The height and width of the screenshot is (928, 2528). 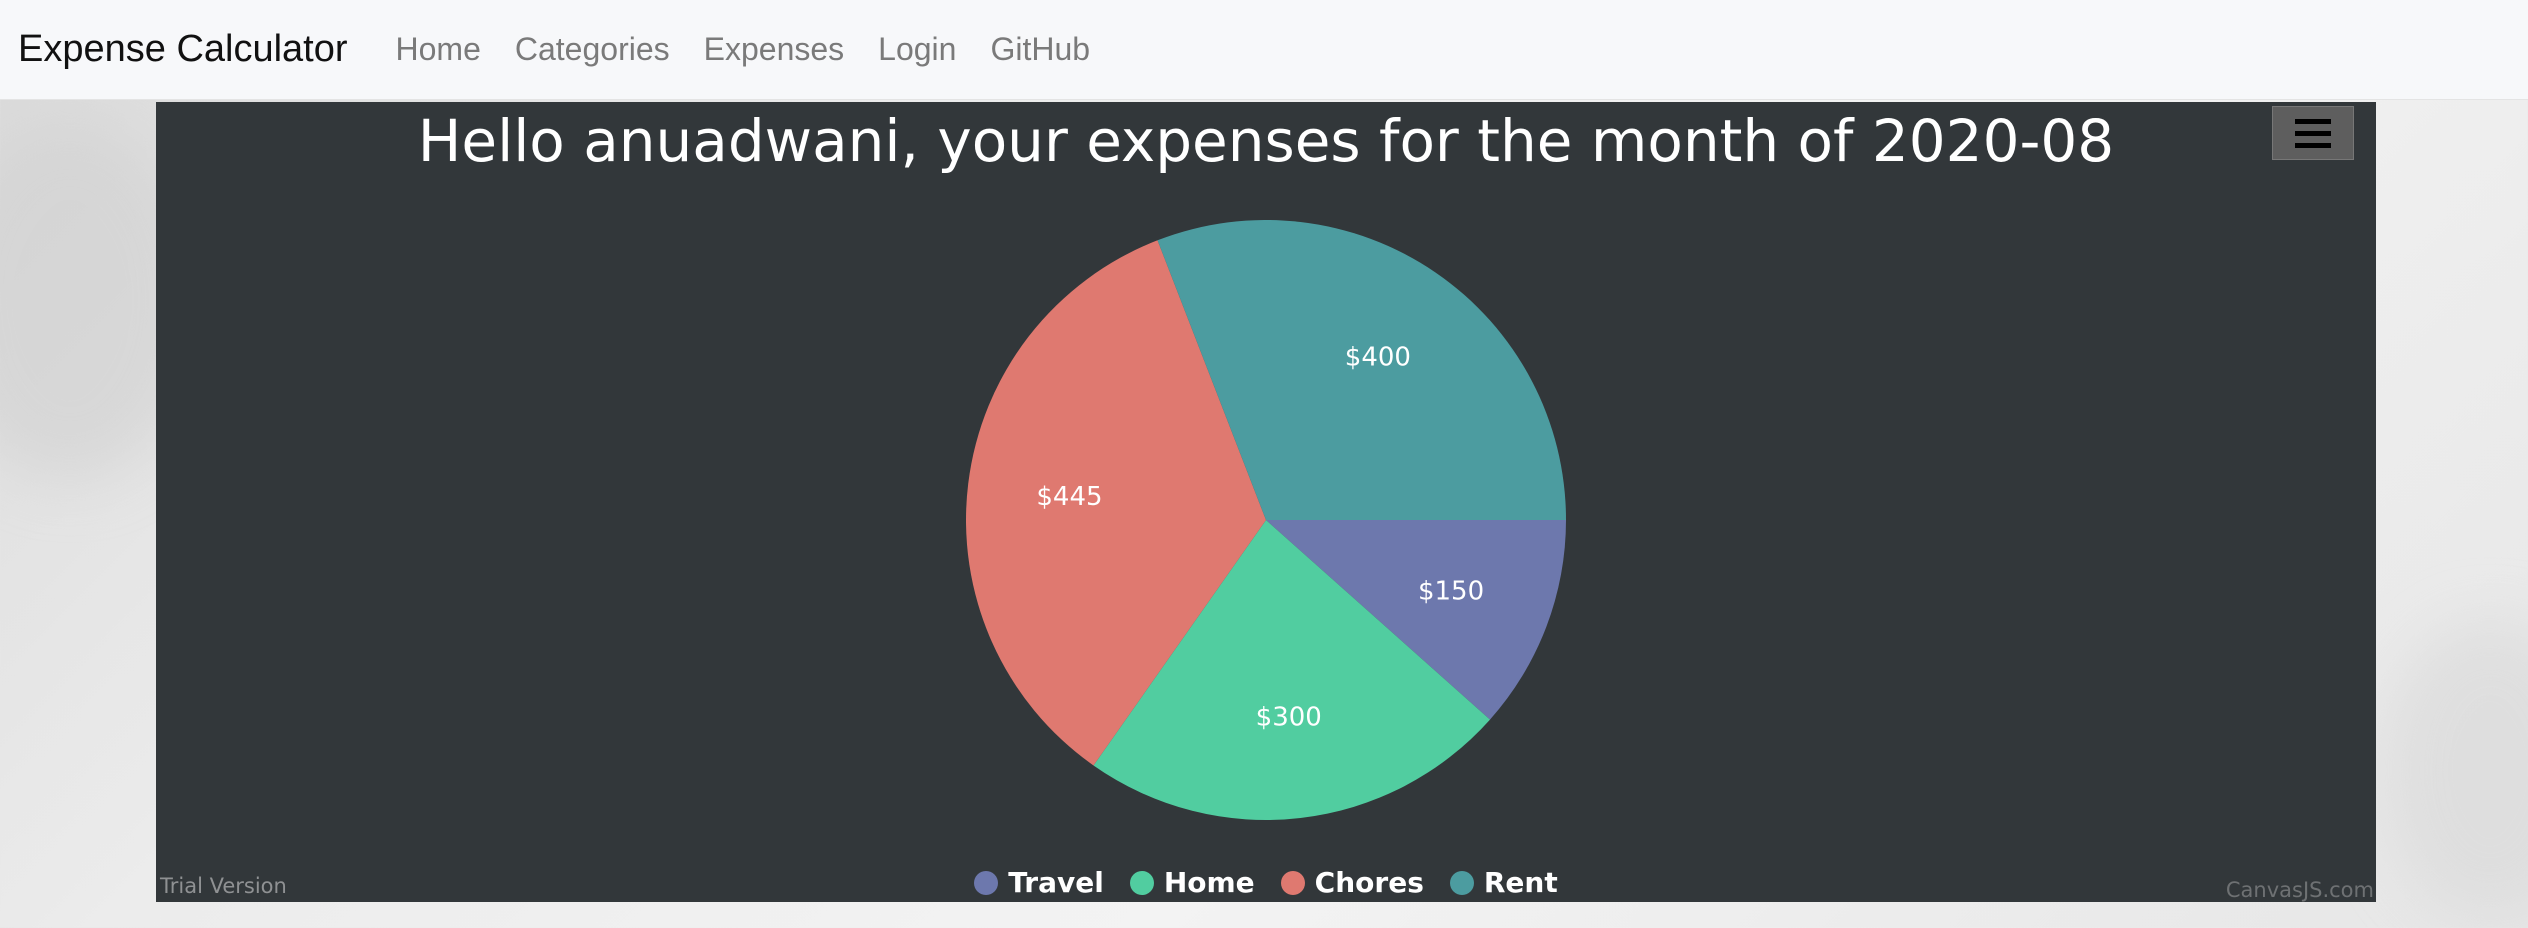 I want to click on chart-legend: Travel Home Chores Rent, so click(x=1266, y=882).